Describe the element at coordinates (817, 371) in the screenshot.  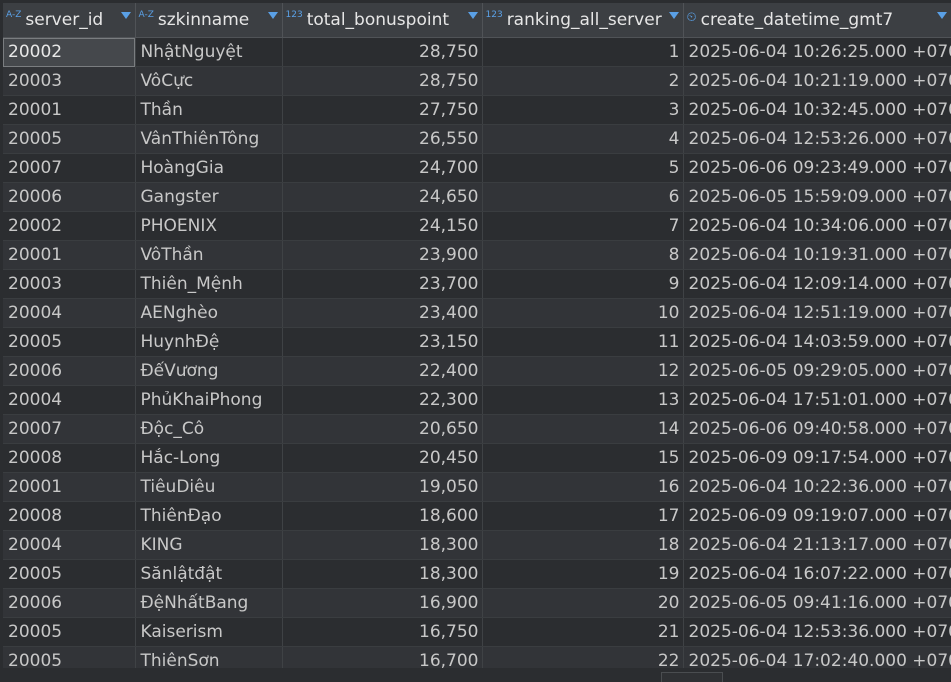
I see `cell-create-datetime: 2025-06-05 09:29:05.000 +0700` at that location.